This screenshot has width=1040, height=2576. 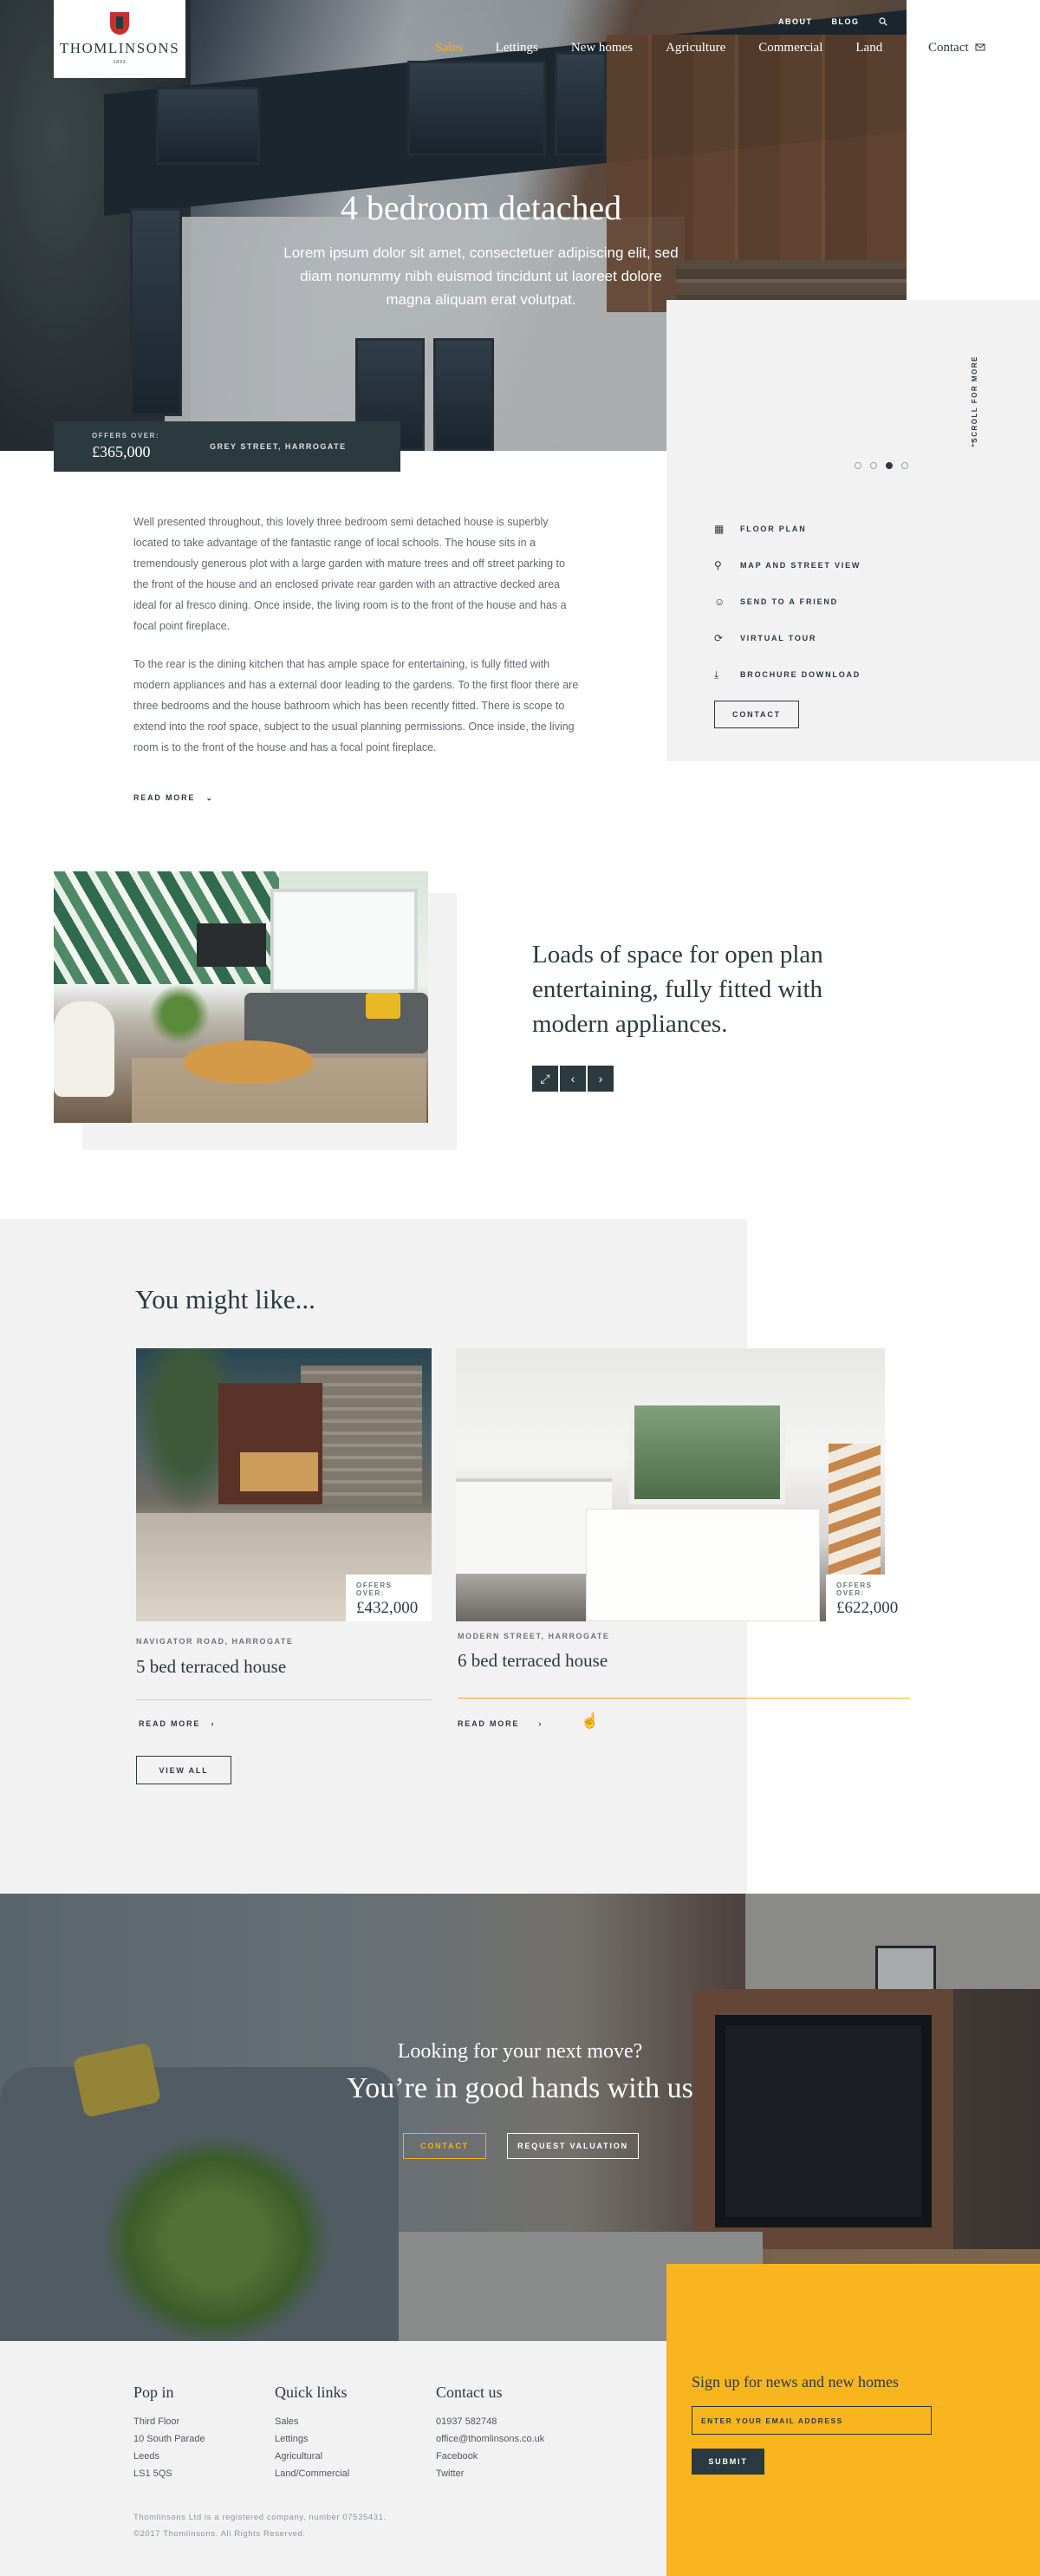 What do you see at coordinates (800, 675) in the screenshot?
I see `action-label: BROCHURE DOWNLOAD` at bounding box center [800, 675].